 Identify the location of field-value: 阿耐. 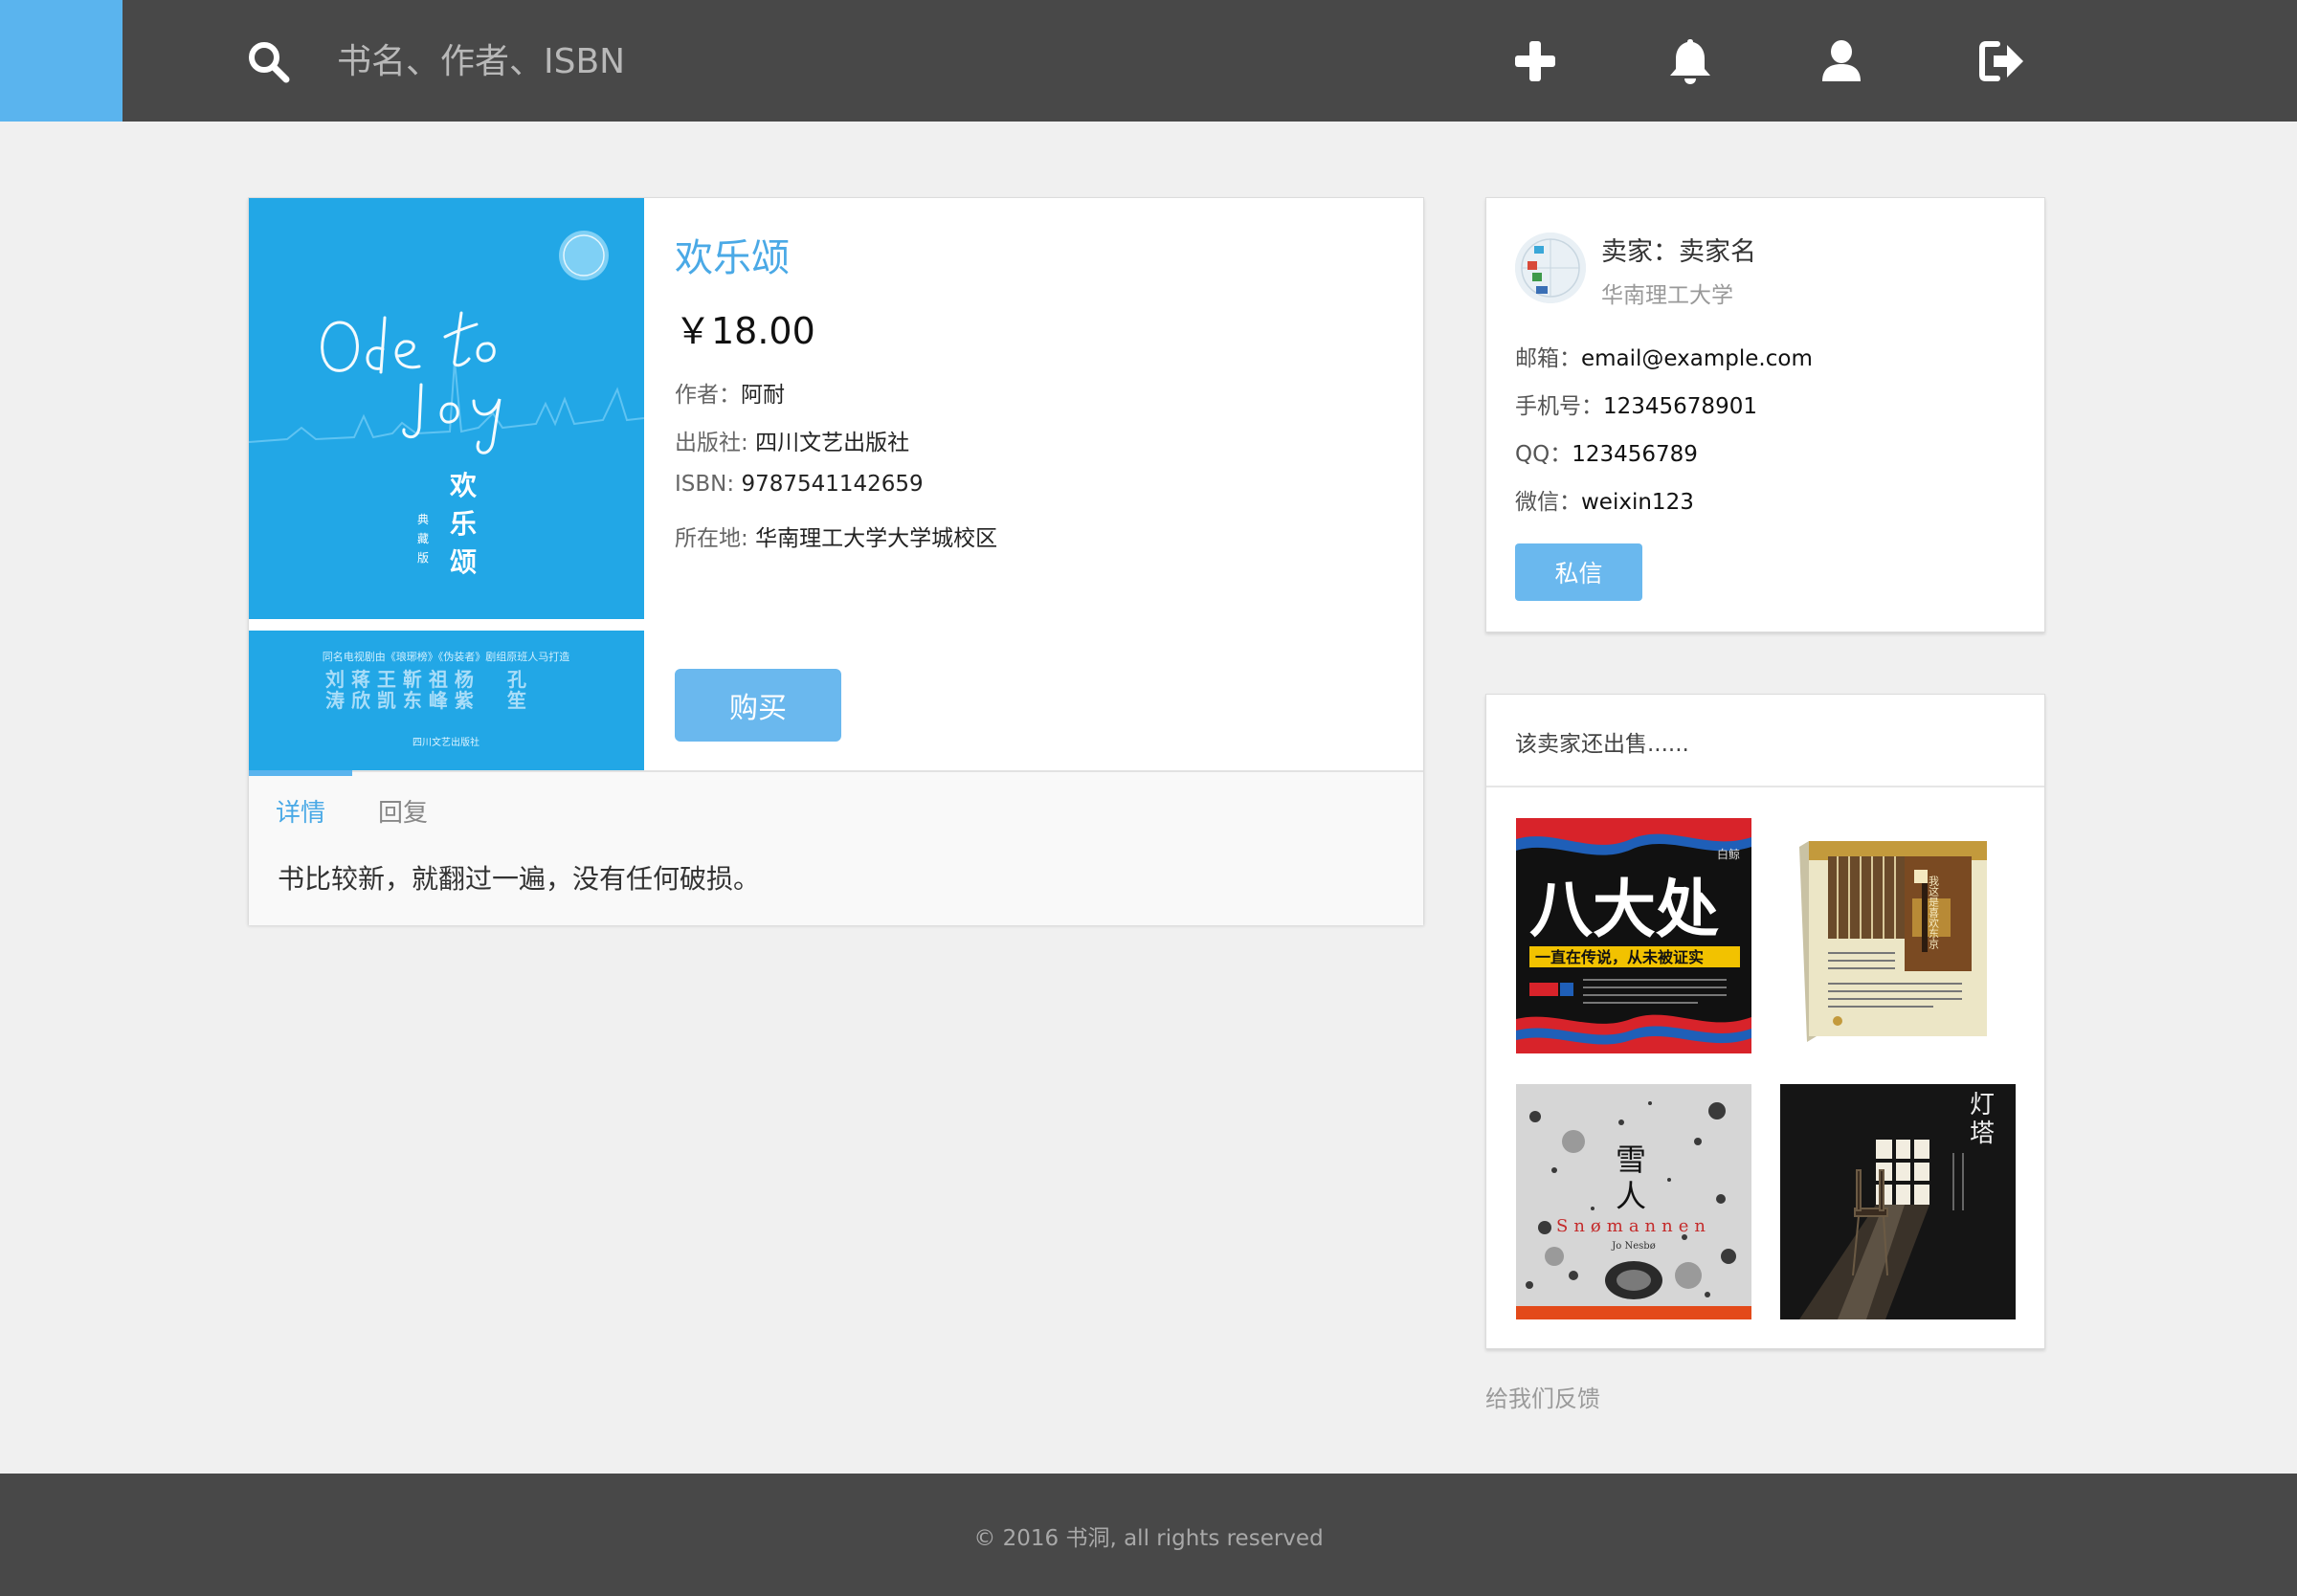
(763, 396).